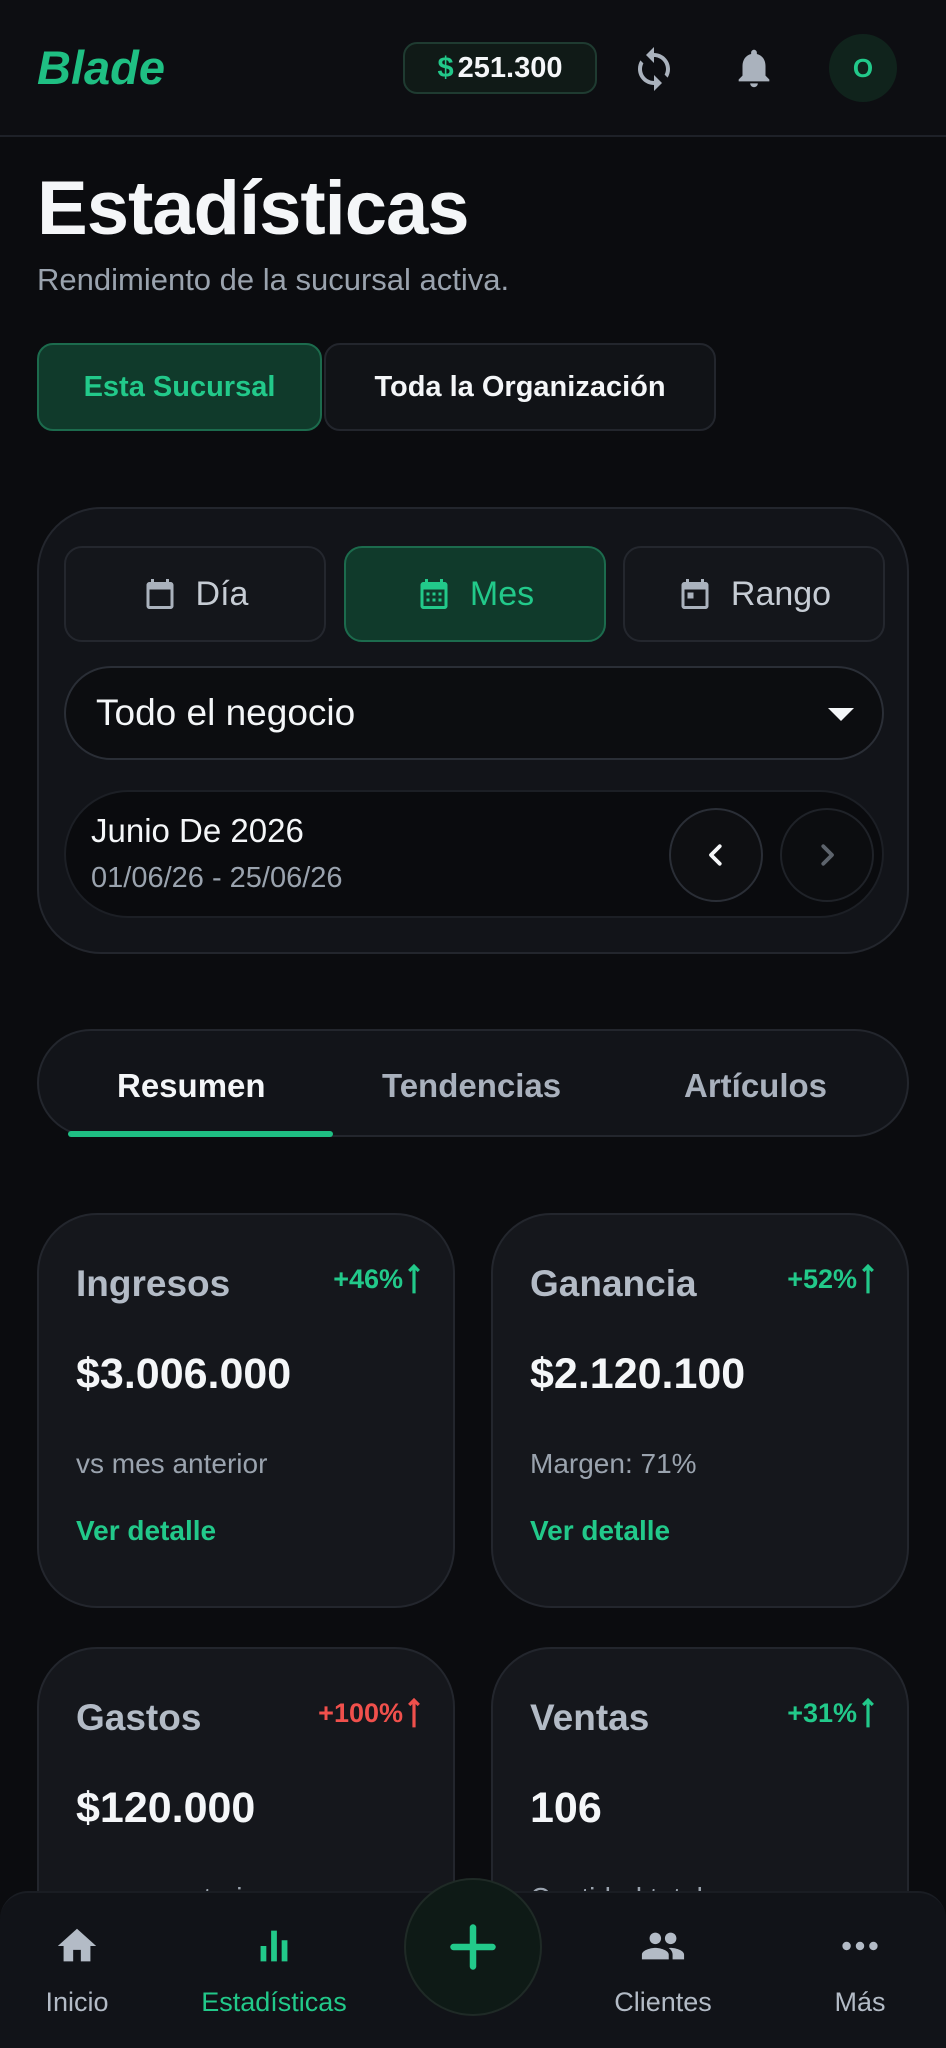  Describe the element at coordinates (663, 1946) in the screenshot. I see `people-icon` at that location.